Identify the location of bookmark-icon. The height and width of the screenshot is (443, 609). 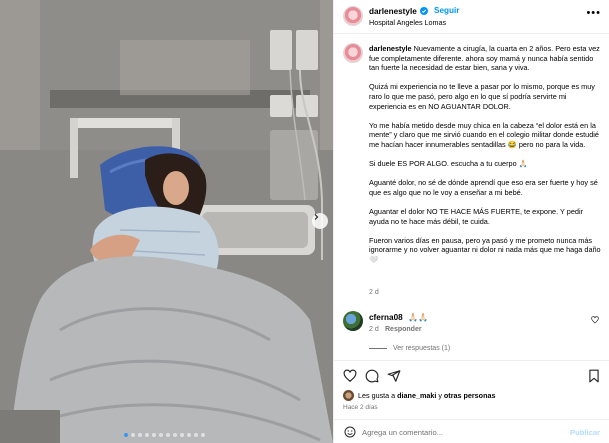
(594, 376).